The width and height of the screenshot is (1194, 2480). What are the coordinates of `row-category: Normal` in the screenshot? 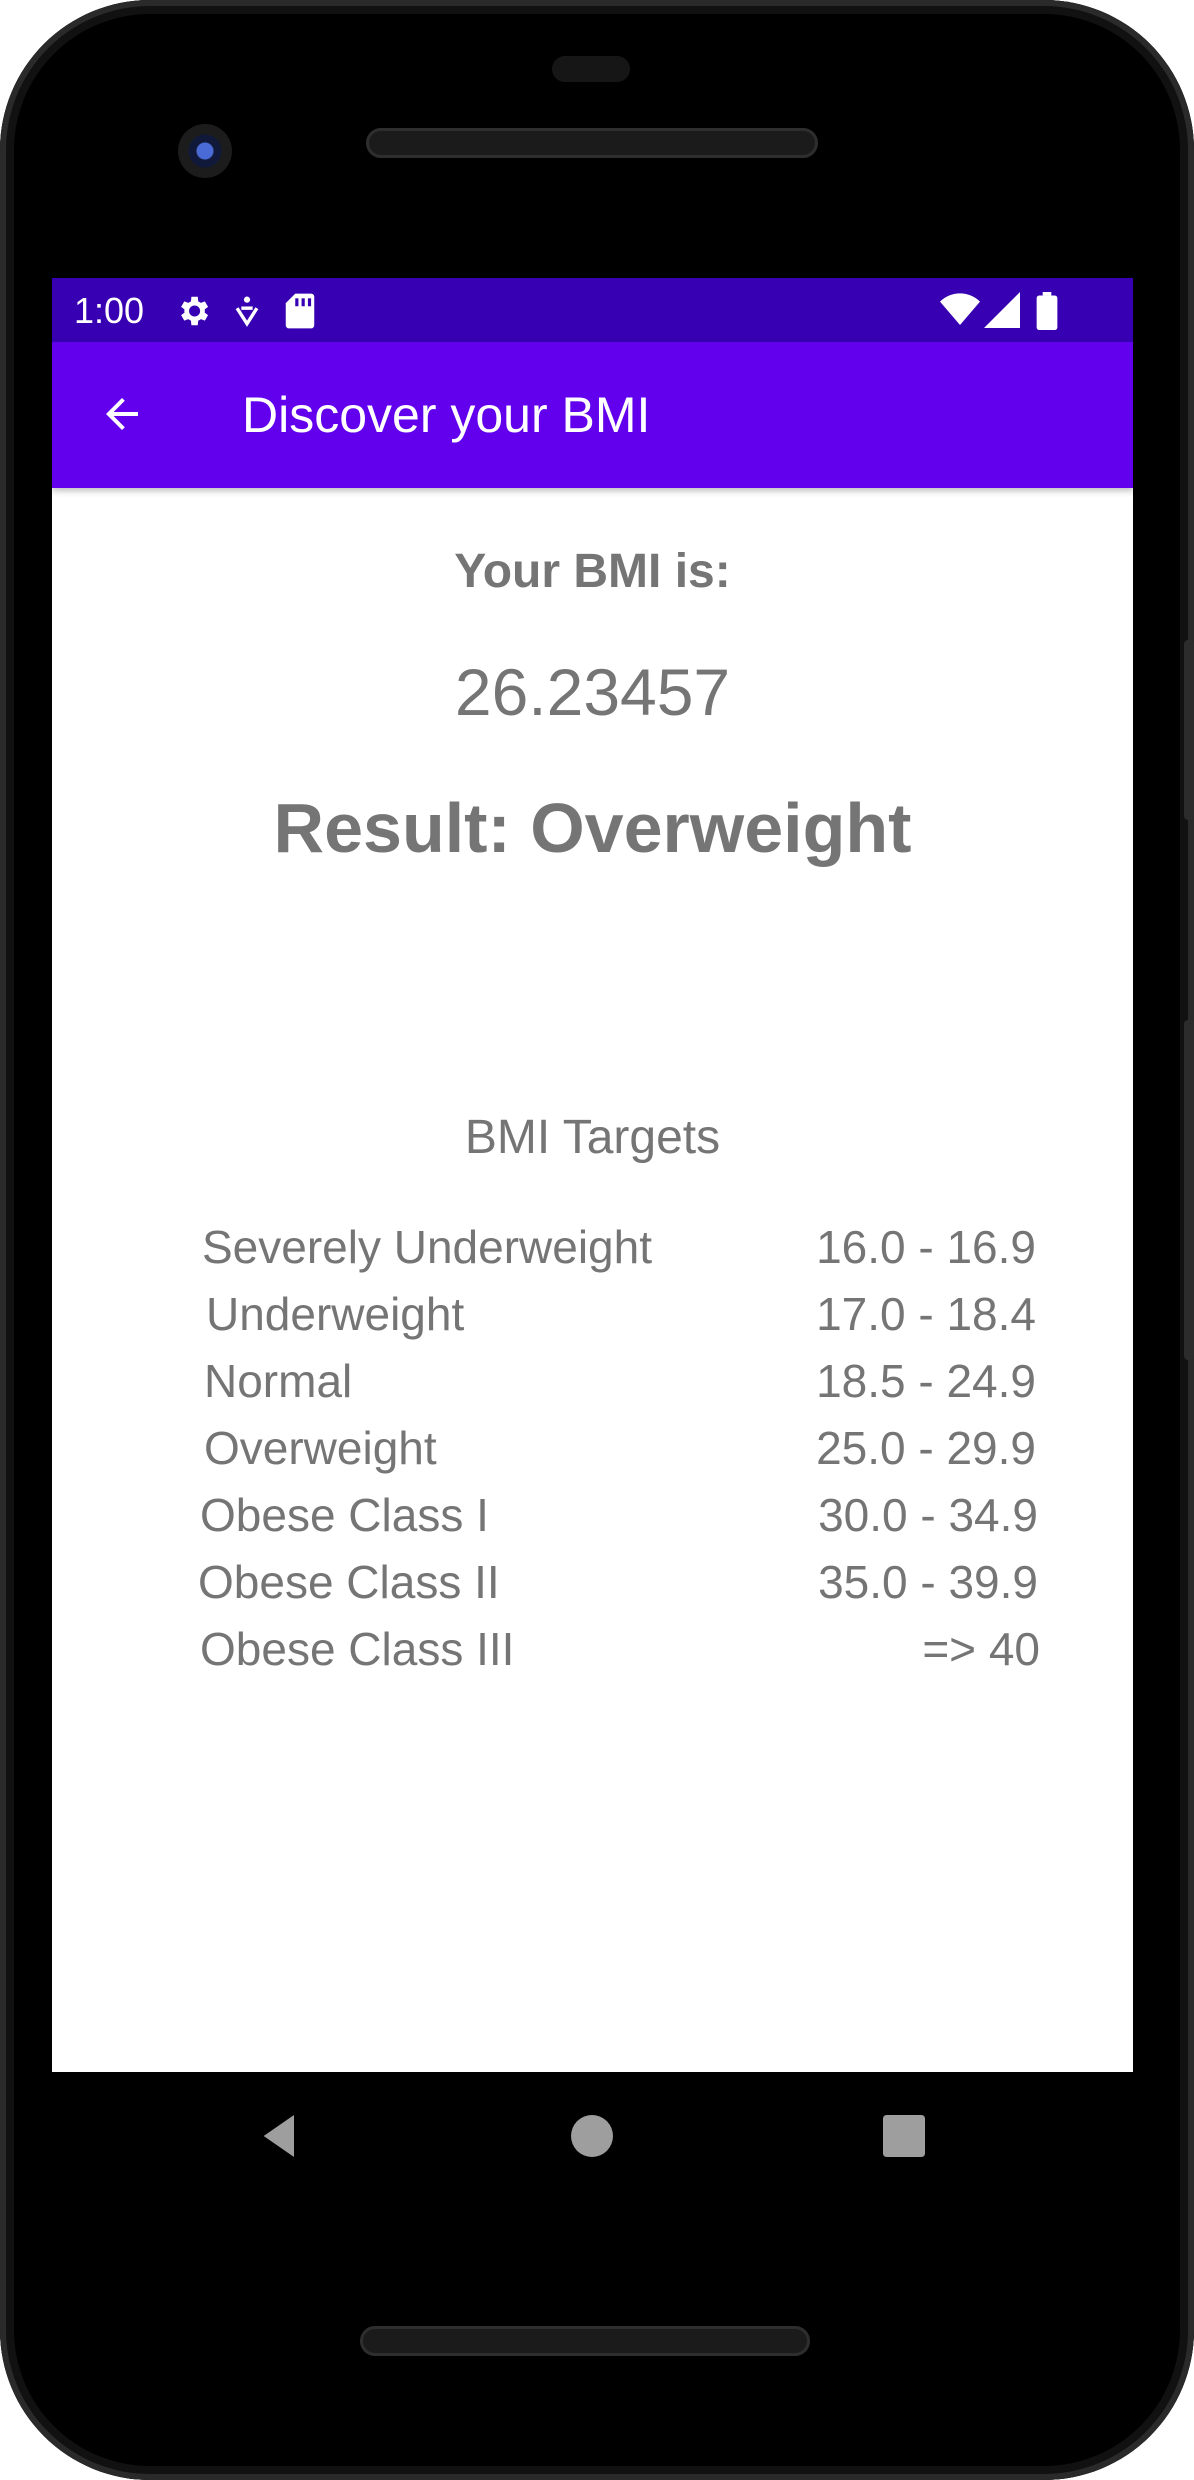 It's located at (278, 1381).